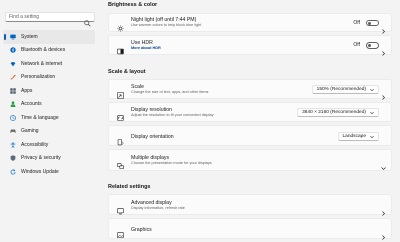  What do you see at coordinates (13, 131) in the screenshot?
I see `gamepad-icon` at bounding box center [13, 131].